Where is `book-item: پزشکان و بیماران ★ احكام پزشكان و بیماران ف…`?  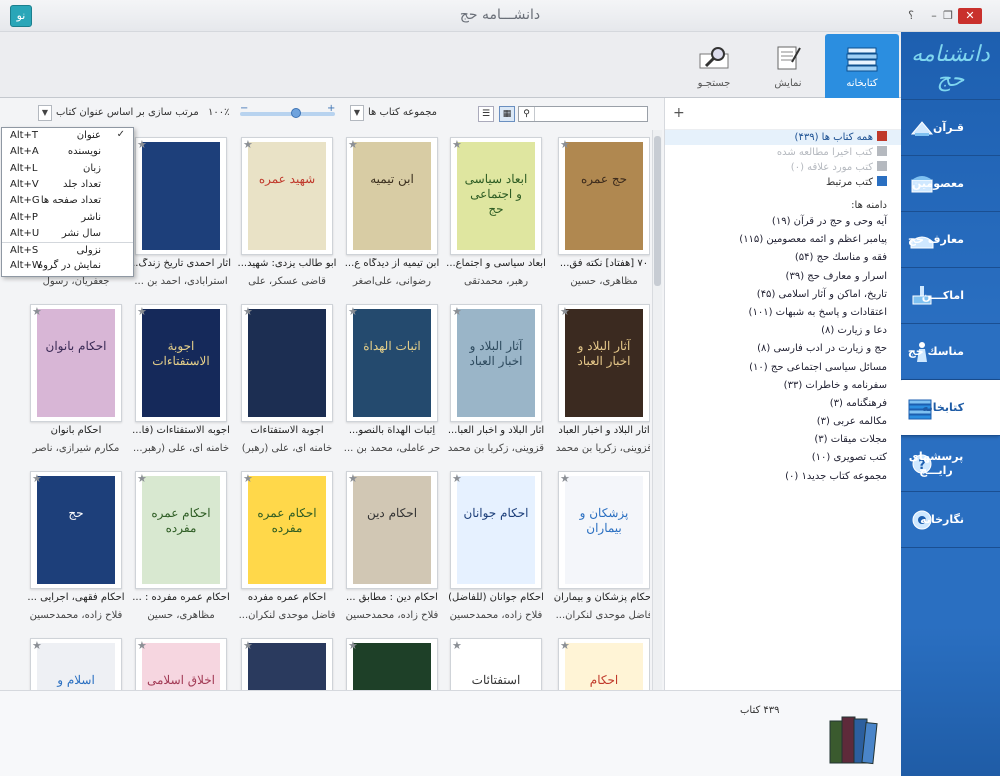 book-item: پزشکان و بیماران ★ احكام پزشكان و بیماران ف… is located at coordinates (602, 549).